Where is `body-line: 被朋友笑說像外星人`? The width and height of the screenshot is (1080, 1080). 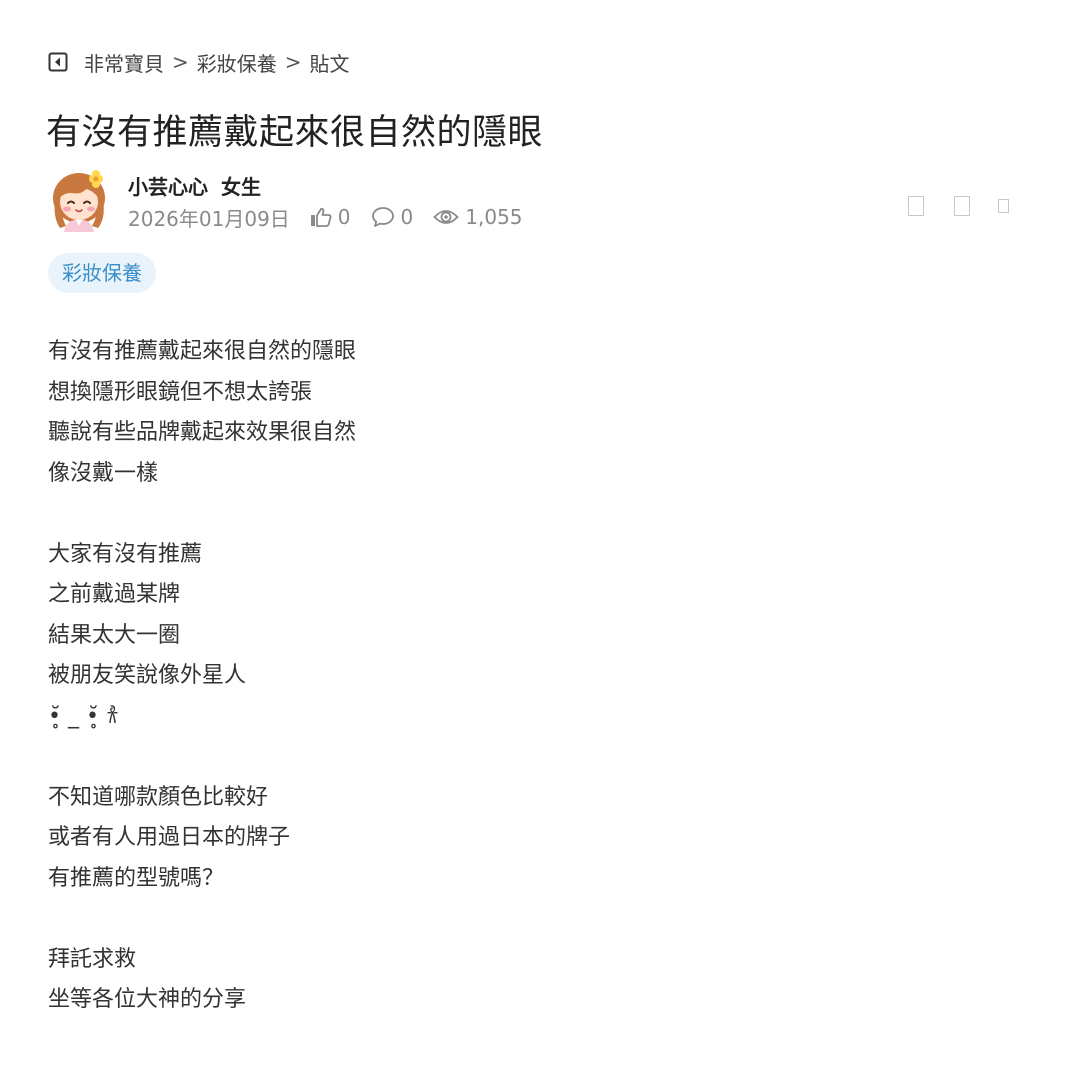
body-line: 被朋友笑說像外星人 is located at coordinates (147, 675).